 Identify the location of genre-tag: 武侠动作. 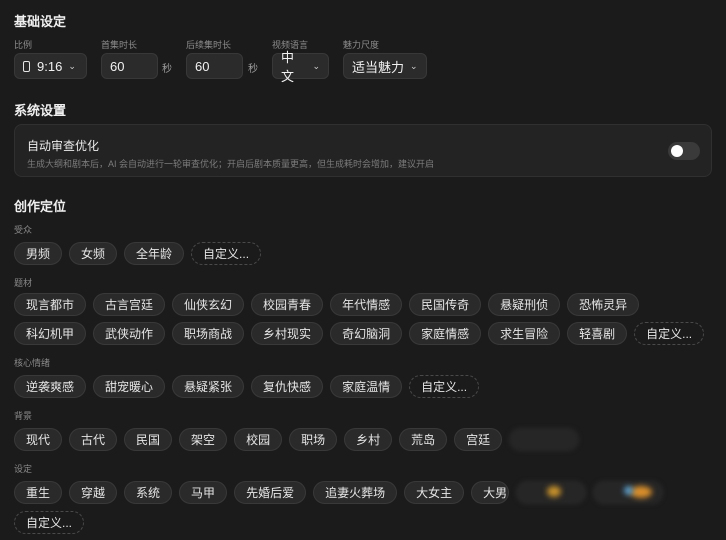
(129, 333).